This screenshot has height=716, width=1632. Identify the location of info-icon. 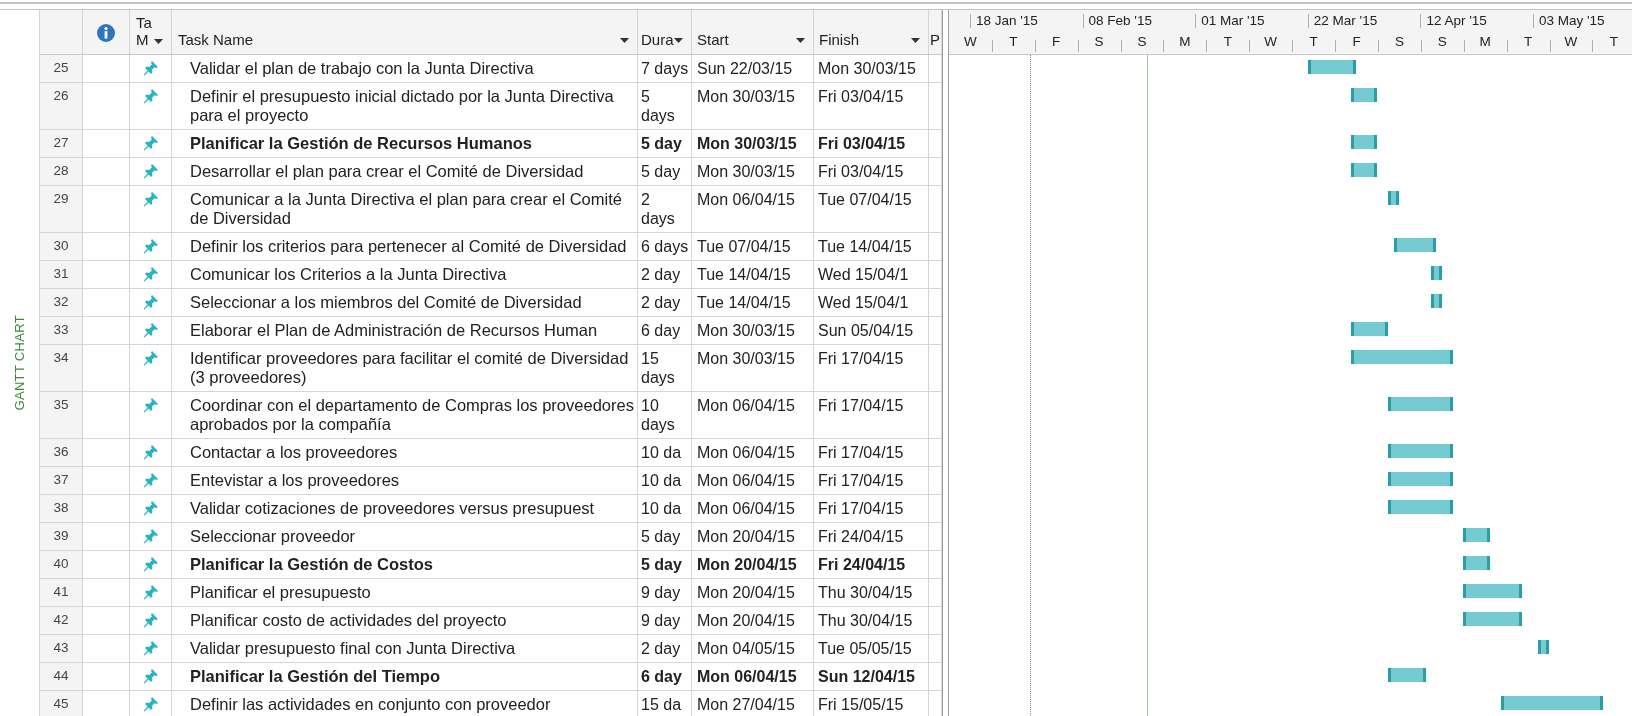
(106, 33).